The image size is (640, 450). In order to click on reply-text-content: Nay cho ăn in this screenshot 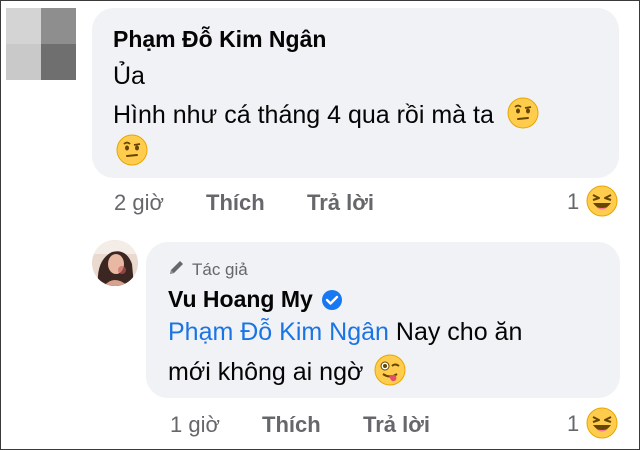, I will do `click(455, 332)`.